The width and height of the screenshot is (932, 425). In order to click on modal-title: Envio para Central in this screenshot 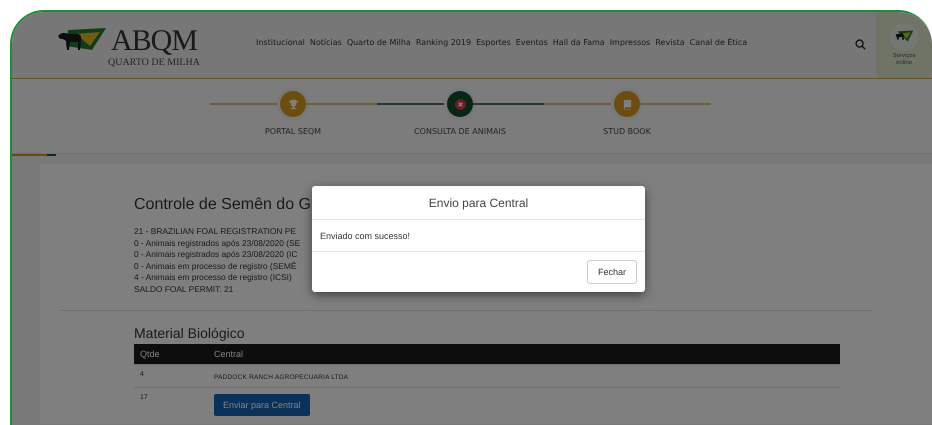, I will do `click(478, 203)`.